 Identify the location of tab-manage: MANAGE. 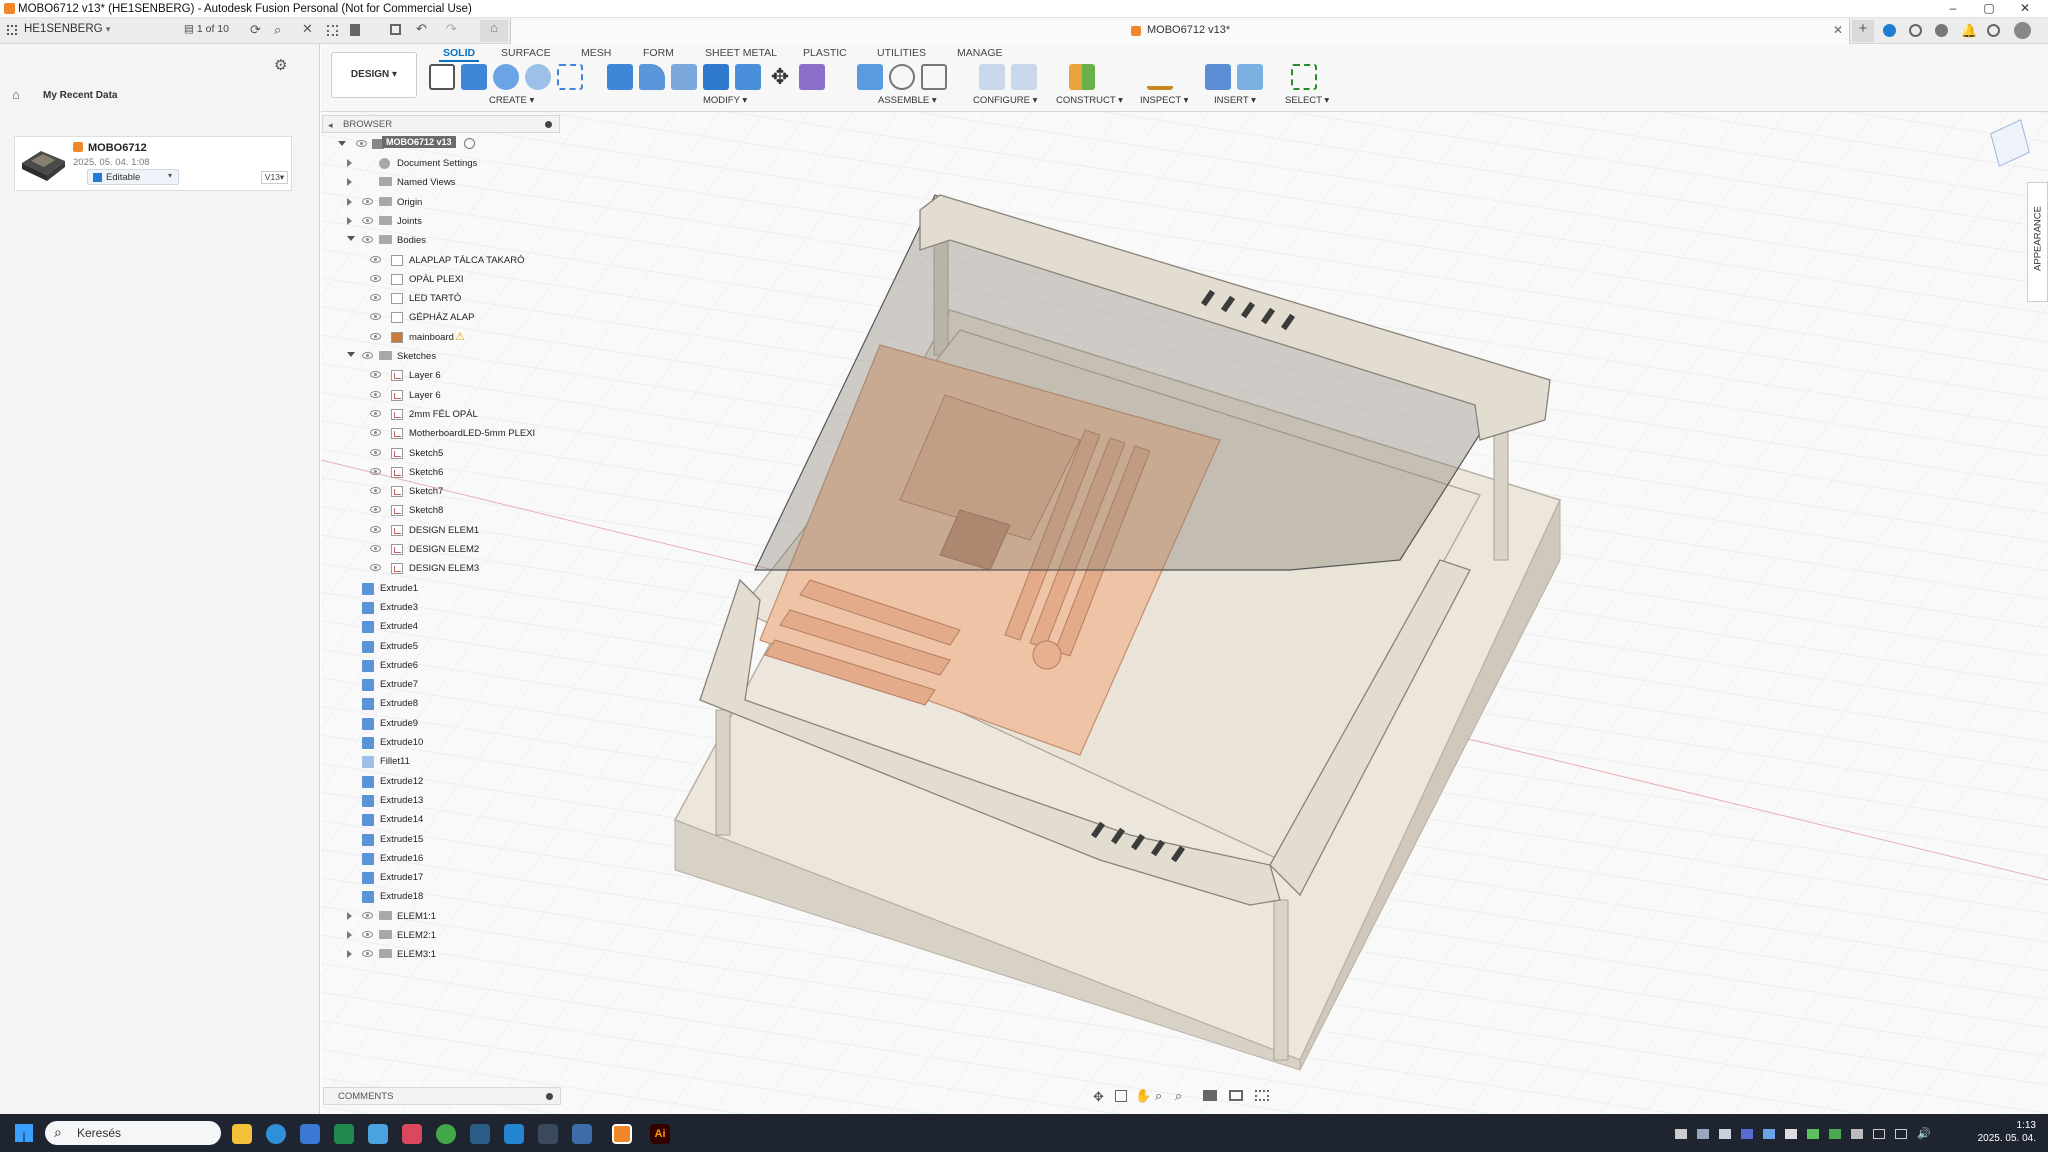
(980, 53).